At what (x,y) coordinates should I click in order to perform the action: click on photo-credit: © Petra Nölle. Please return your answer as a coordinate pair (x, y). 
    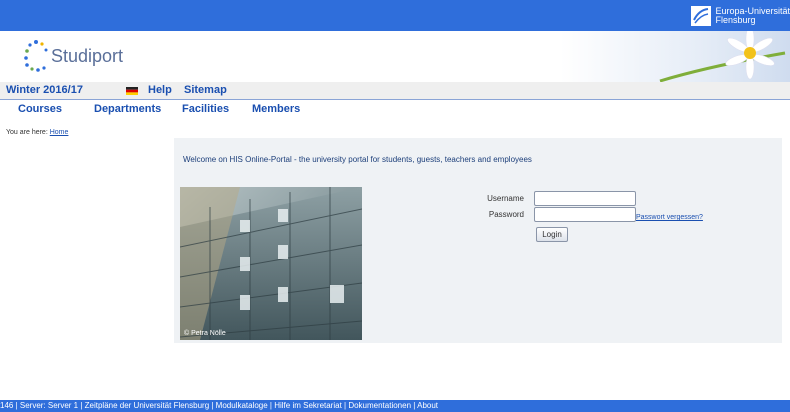
    Looking at the image, I should click on (205, 333).